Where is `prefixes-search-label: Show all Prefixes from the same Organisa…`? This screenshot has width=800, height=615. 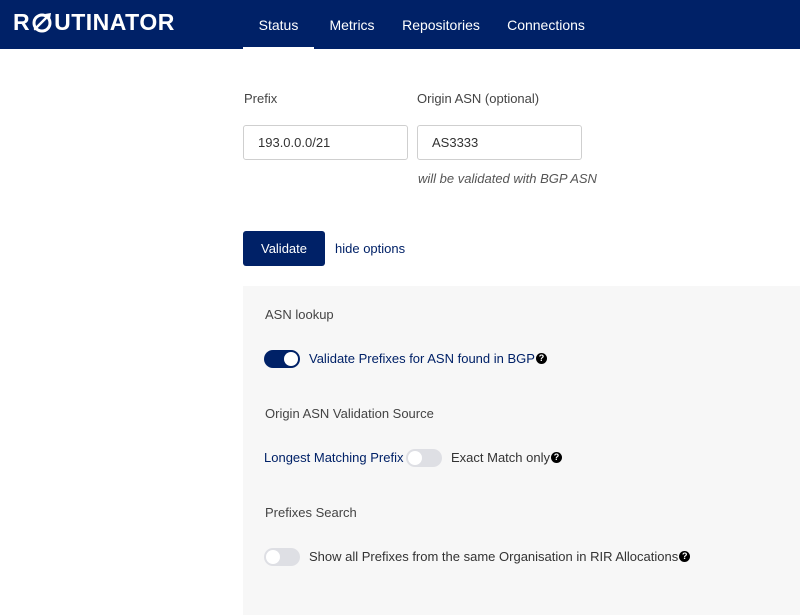 prefixes-search-label: Show all Prefixes from the same Organisa… is located at coordinates (494, 556).